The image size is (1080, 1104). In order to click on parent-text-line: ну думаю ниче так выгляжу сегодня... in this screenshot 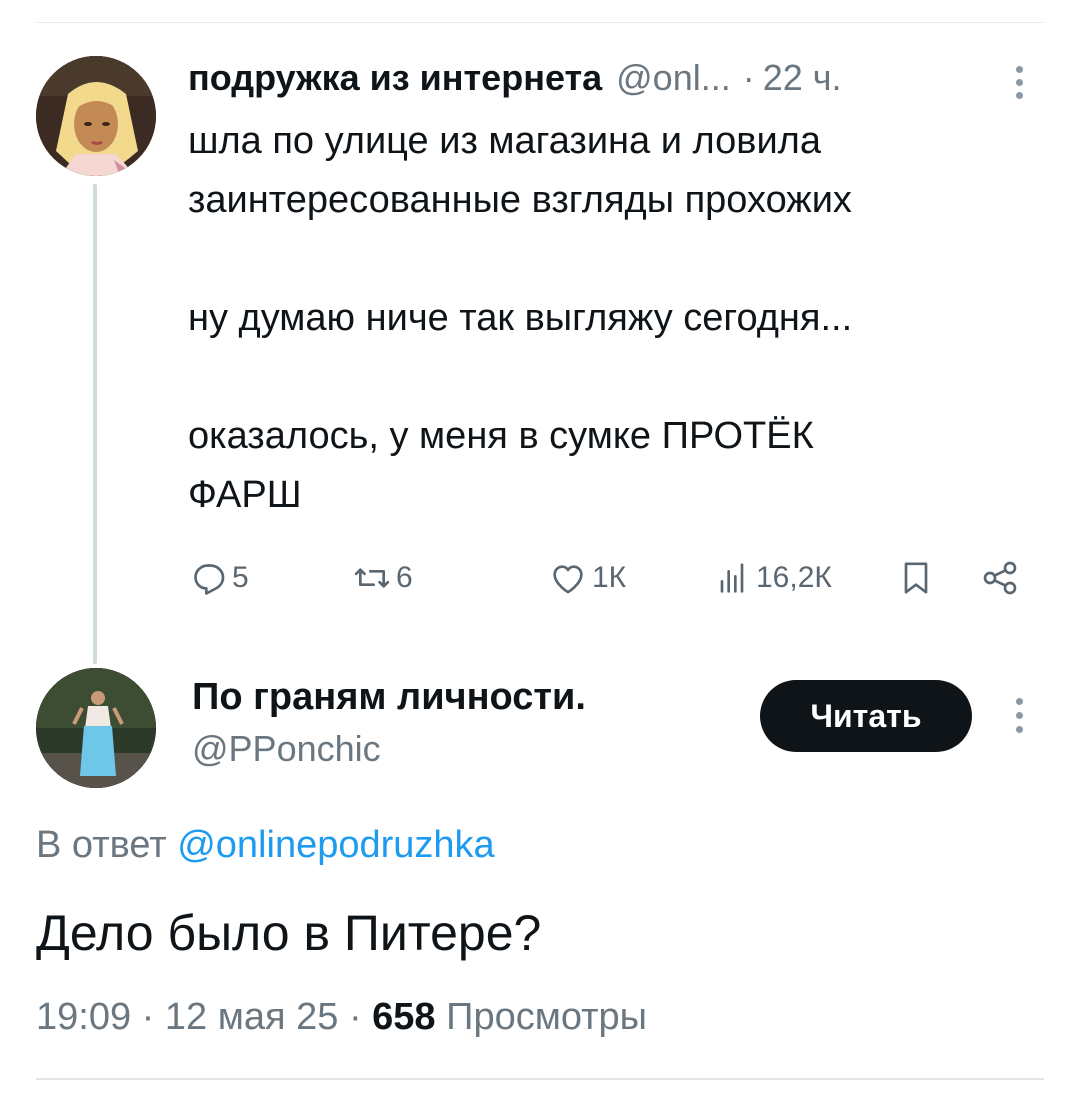, I will do `click(520, 318)`.